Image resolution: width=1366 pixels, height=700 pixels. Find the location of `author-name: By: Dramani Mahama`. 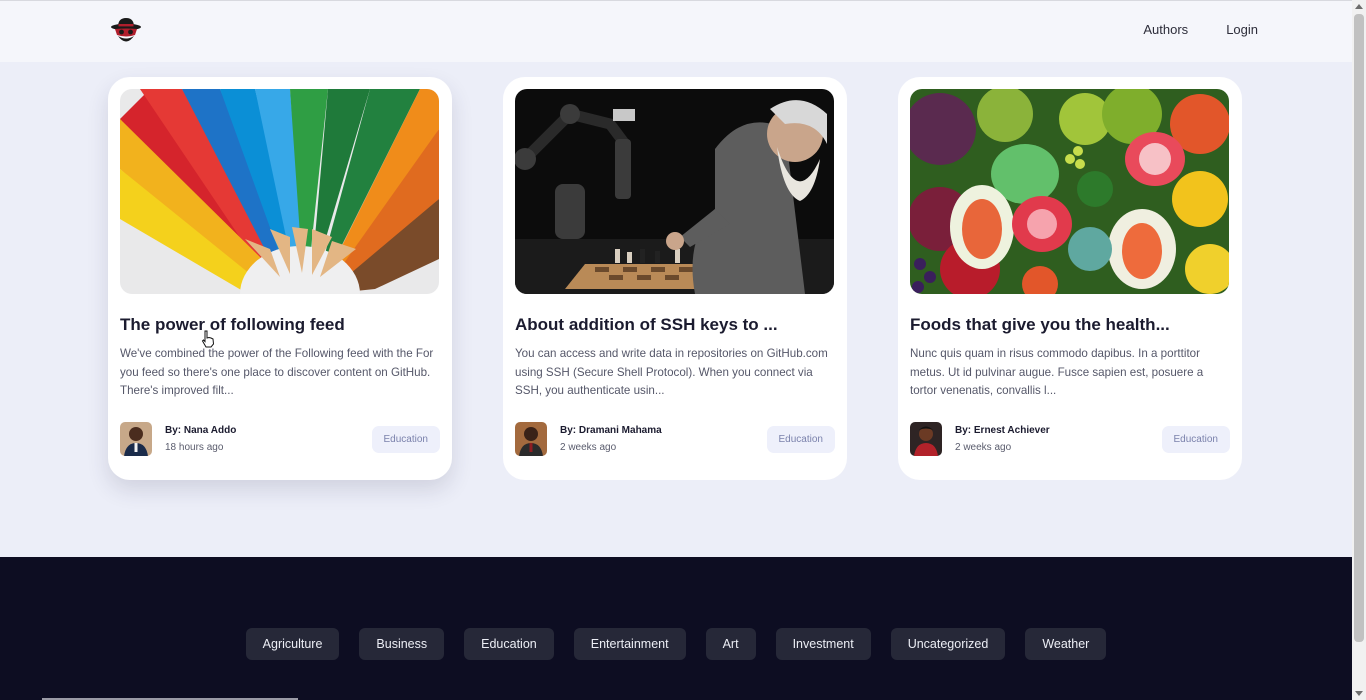

author-name: By: Dramani Mahama is located at coordinates (611, 430).